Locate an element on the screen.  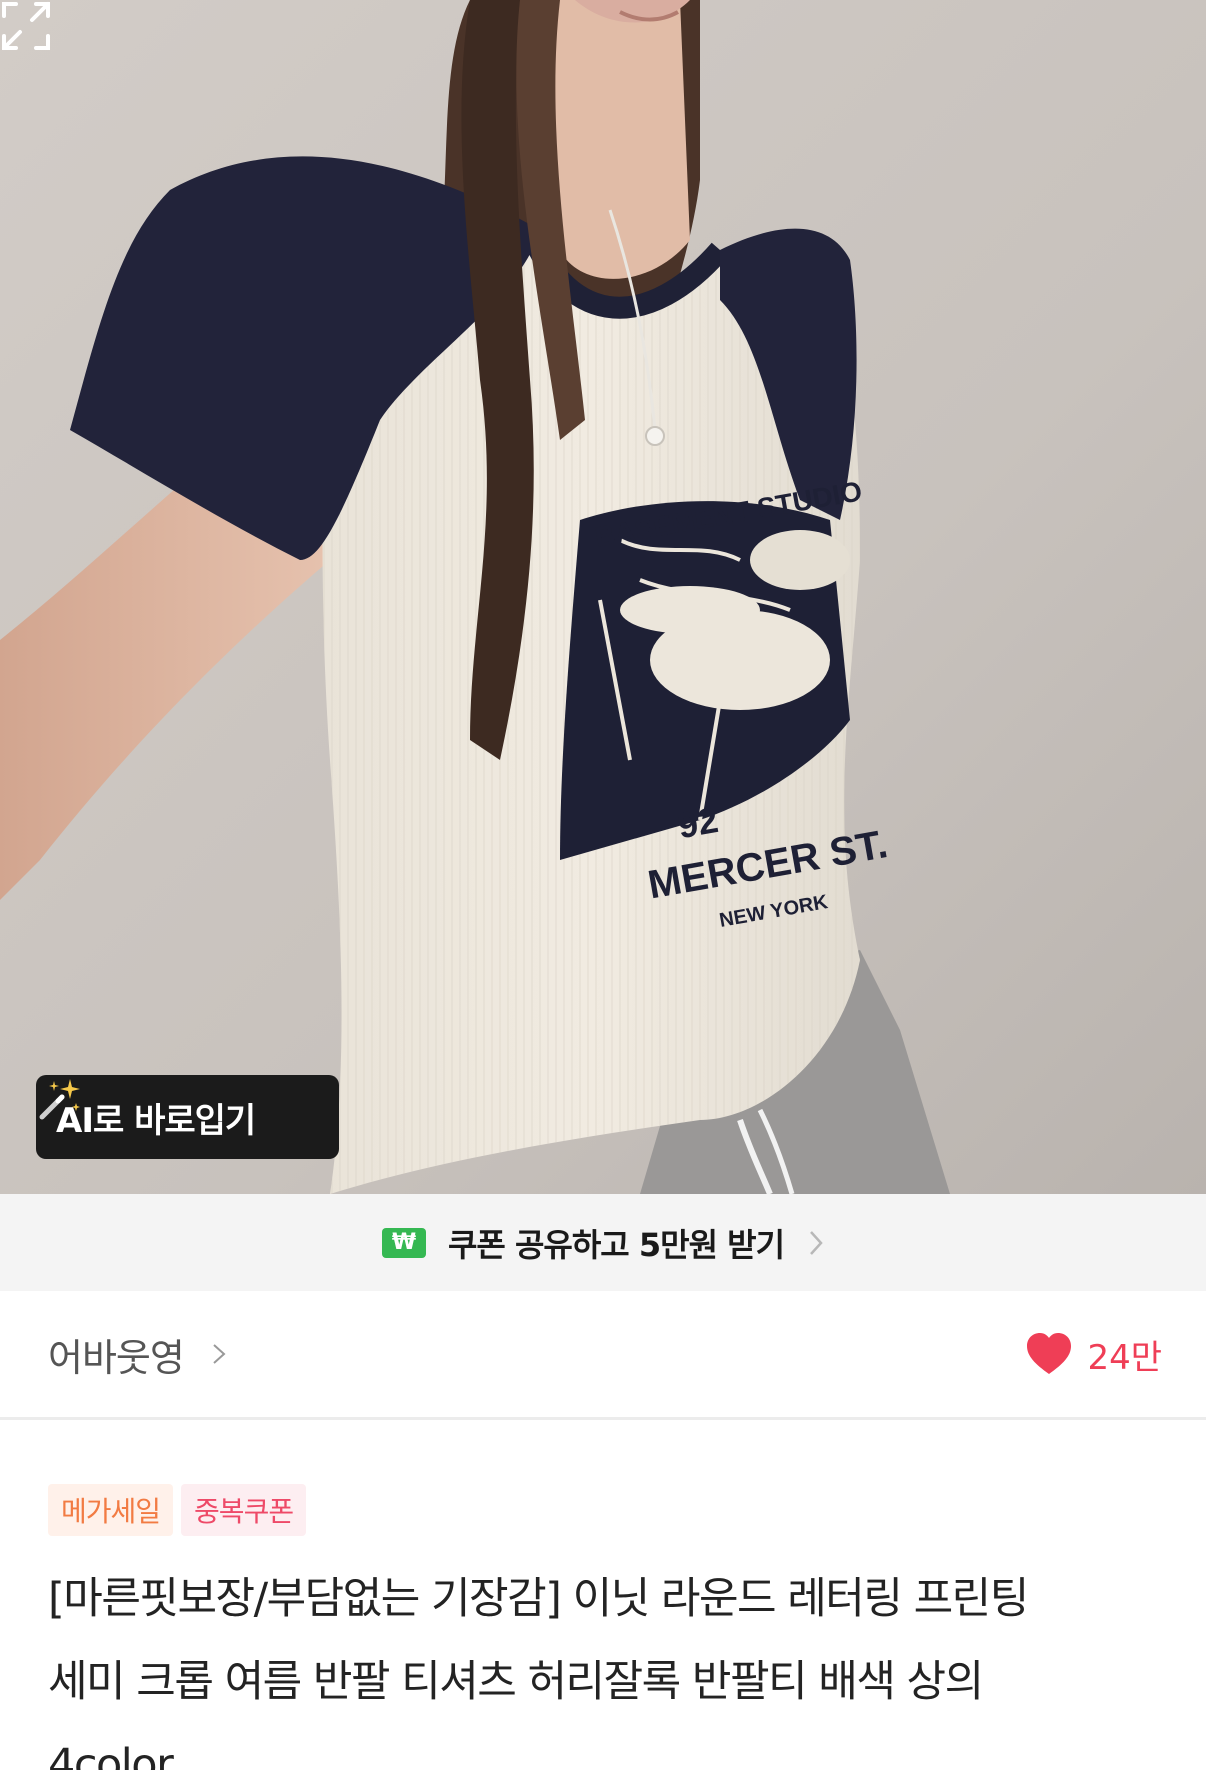
mega-sale-tag: 메가세일 is located at coordinates (111, 1510).